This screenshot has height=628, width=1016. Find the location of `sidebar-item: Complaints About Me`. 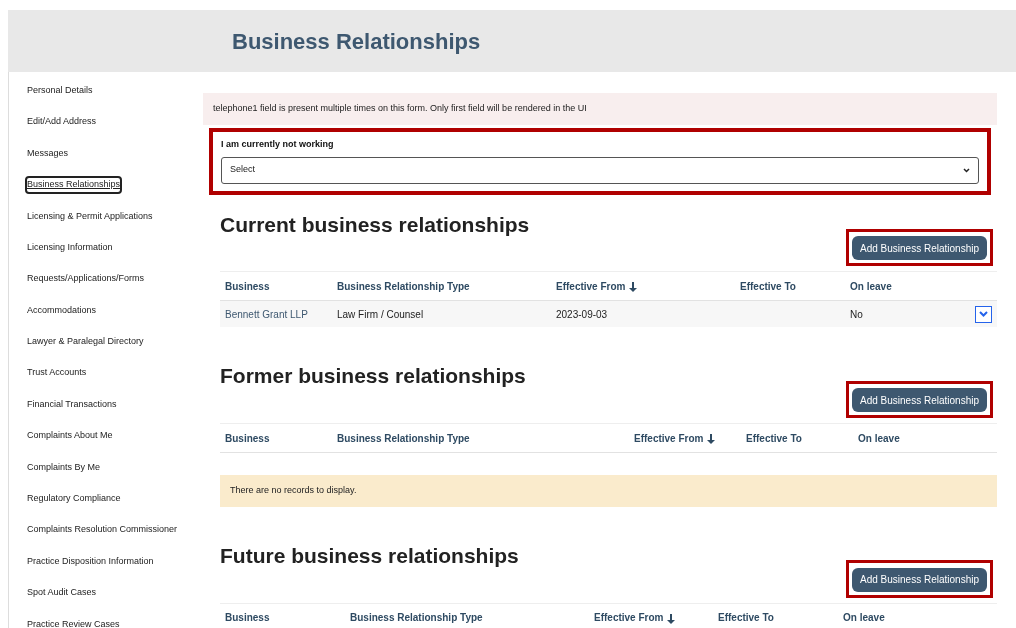

sidebar-item: Complaints About Me is located at coordinates (115, 436).